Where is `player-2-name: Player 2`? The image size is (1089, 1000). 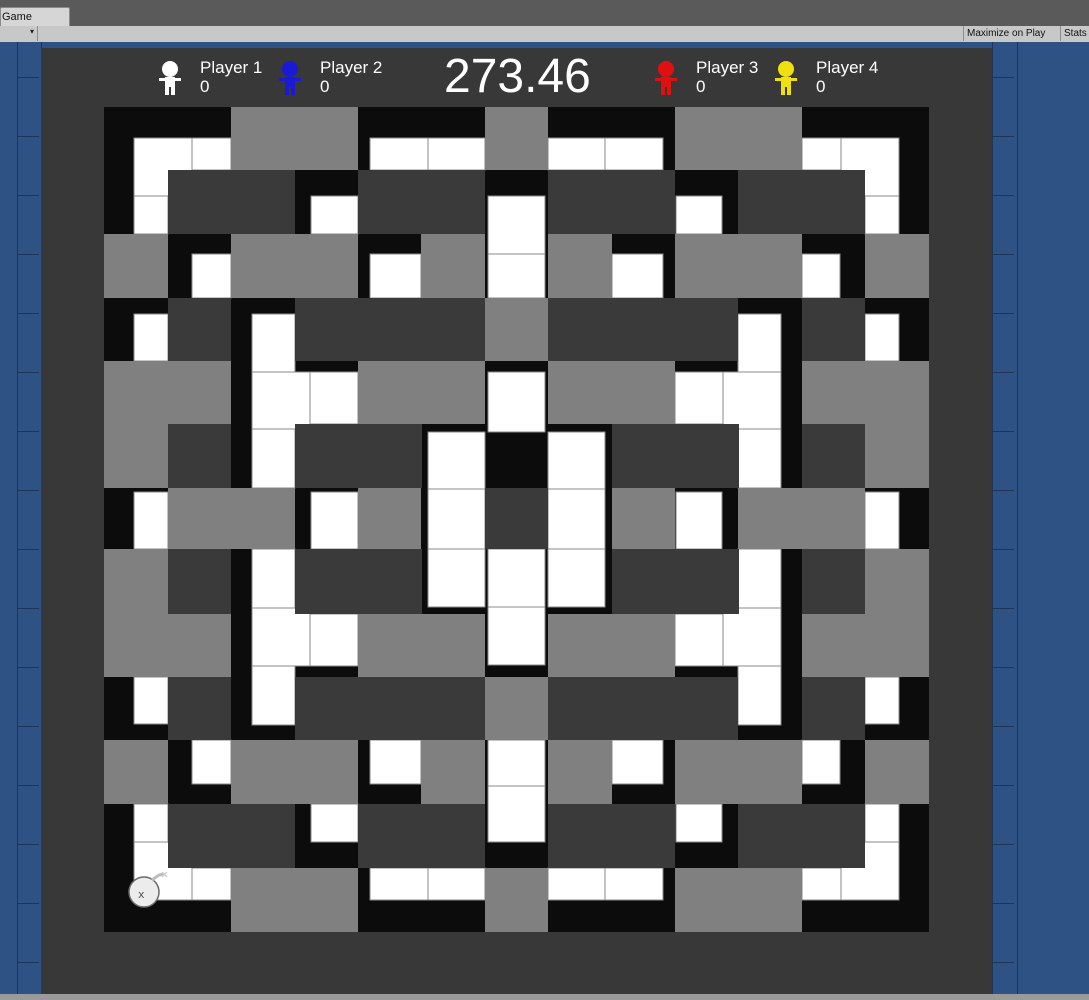 player-2-name: Player 2 is located at coordinates (351, 67).